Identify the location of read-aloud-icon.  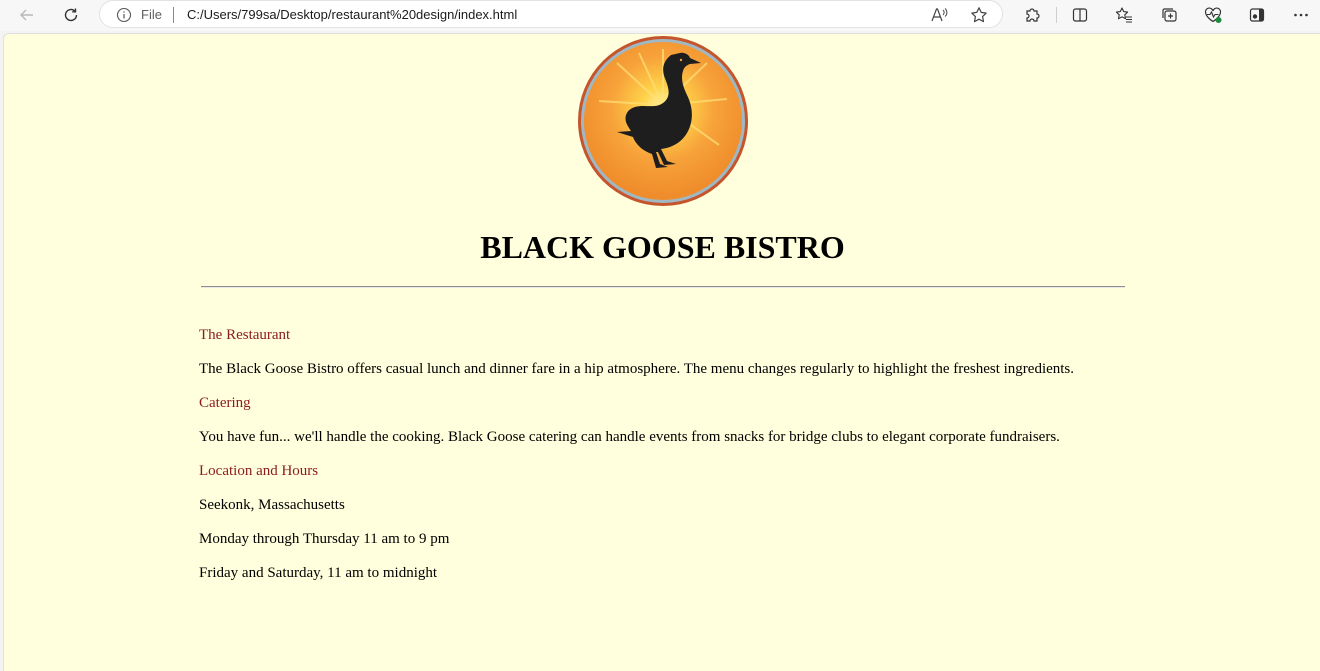
(939, 15).